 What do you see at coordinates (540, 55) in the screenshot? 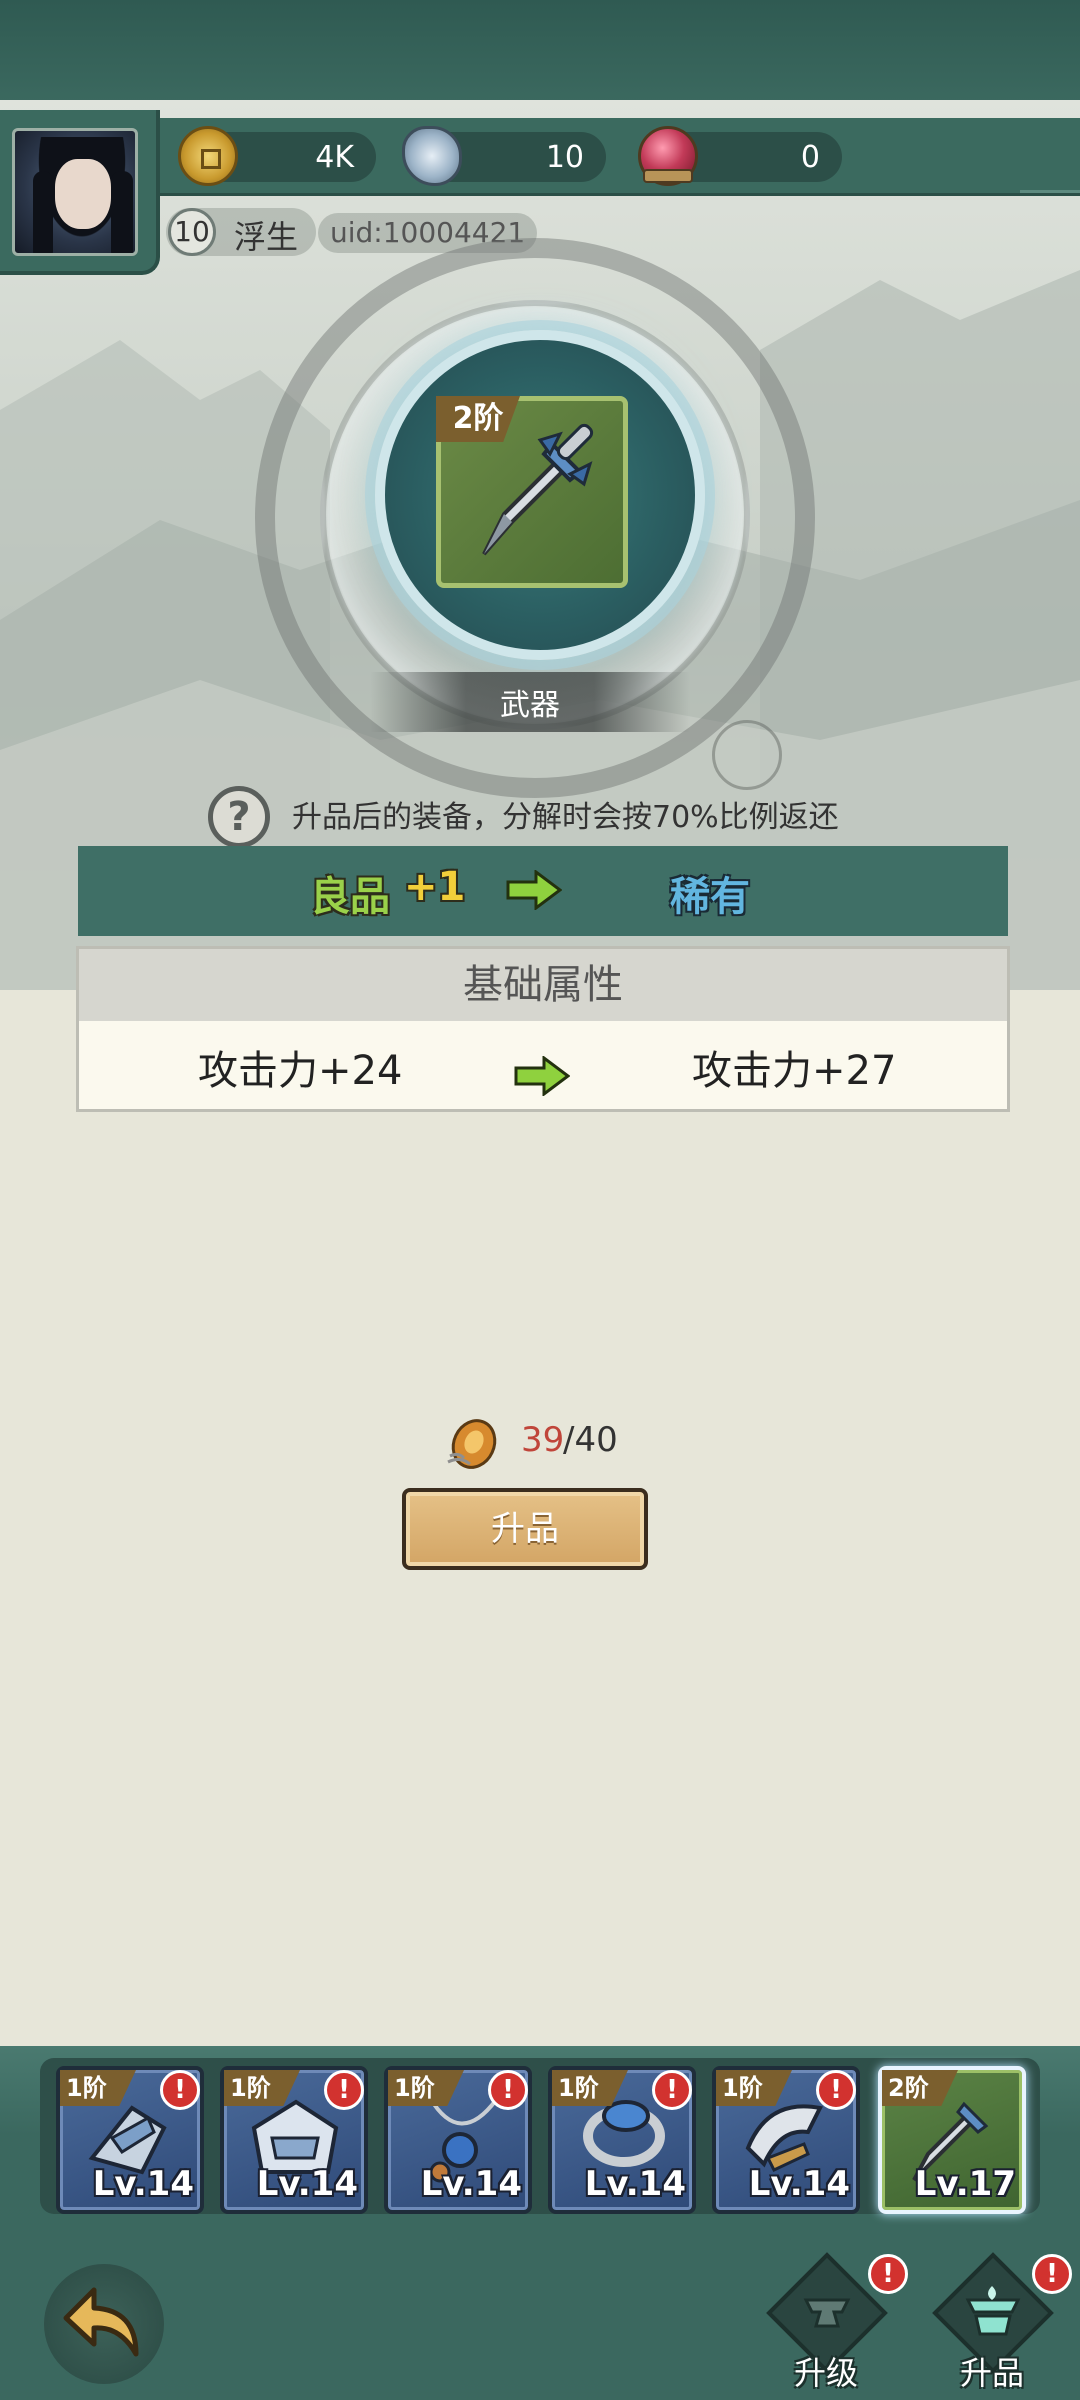
I see `top-band` at bounding box center [540, 55].